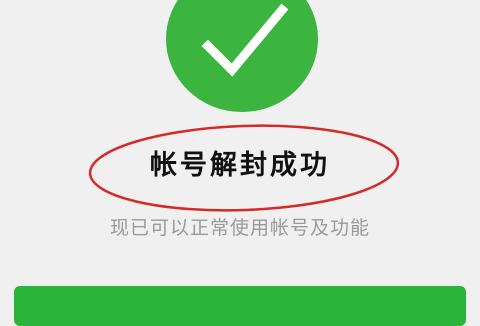 The width and height of the screenshot is (480, 326). Describe the element at coordinates (245, 40) in the screenshot. I see `checkmark-icon` at that location.